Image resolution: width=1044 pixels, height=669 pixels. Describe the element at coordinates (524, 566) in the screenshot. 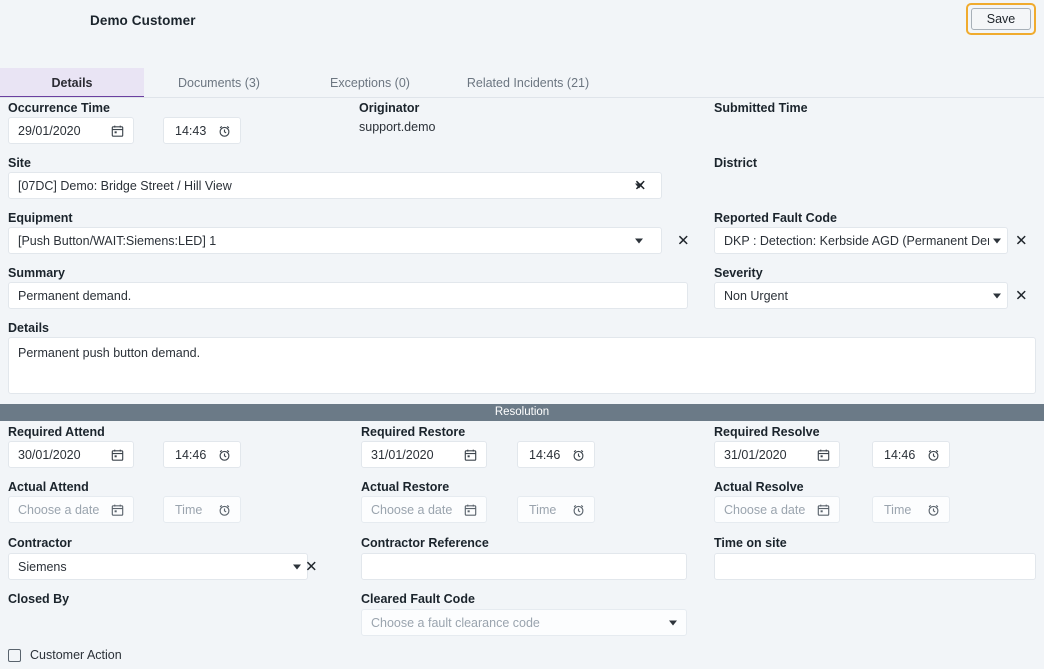

I see `contractor-reference-input` at that location.